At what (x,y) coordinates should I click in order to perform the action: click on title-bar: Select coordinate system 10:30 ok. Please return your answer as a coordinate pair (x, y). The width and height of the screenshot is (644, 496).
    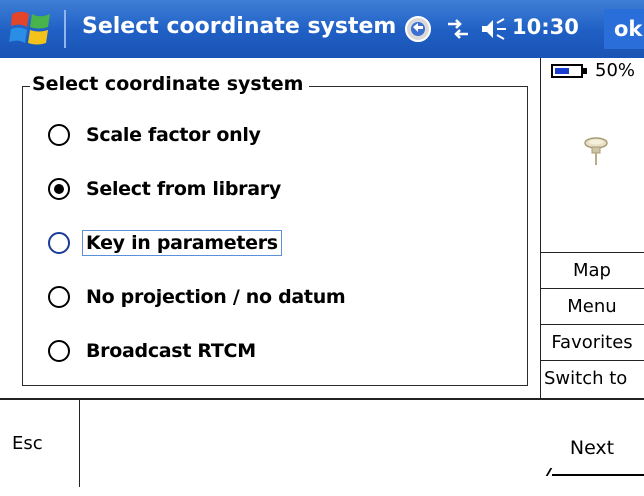
    Looking at the image, I should click on (322, 29).